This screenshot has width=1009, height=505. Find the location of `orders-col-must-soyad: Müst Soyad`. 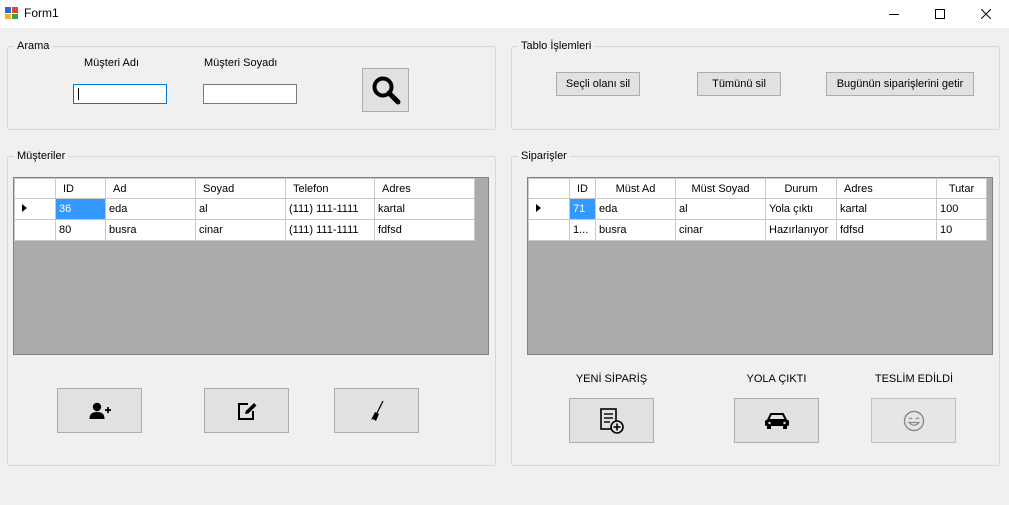

orders-col-must-soyad: Müst Soyad is located at coordinates (720, 188).